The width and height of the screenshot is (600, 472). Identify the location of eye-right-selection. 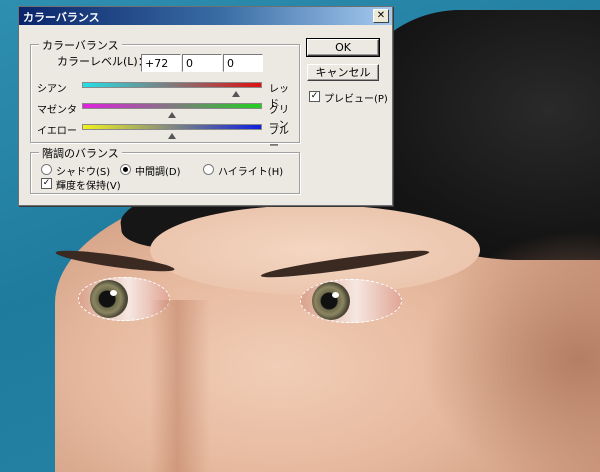
(351, 301).